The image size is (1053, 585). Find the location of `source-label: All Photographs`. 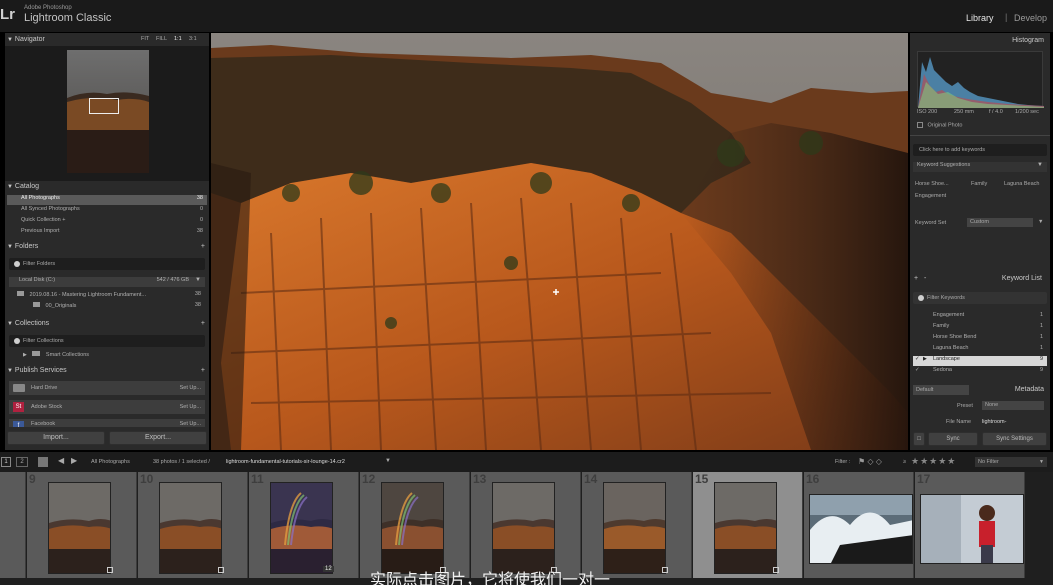

source-label: All Photographs is located at coordinates (110, 462).